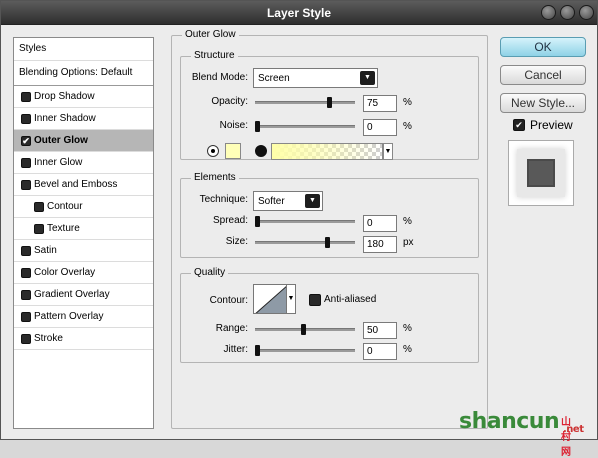 The width and height of the screenshot is (598, 458). Describe the element at coordinates (65, 118) in the screenshot. I see `inner-shadow-label: Inner Shadow` at that location.